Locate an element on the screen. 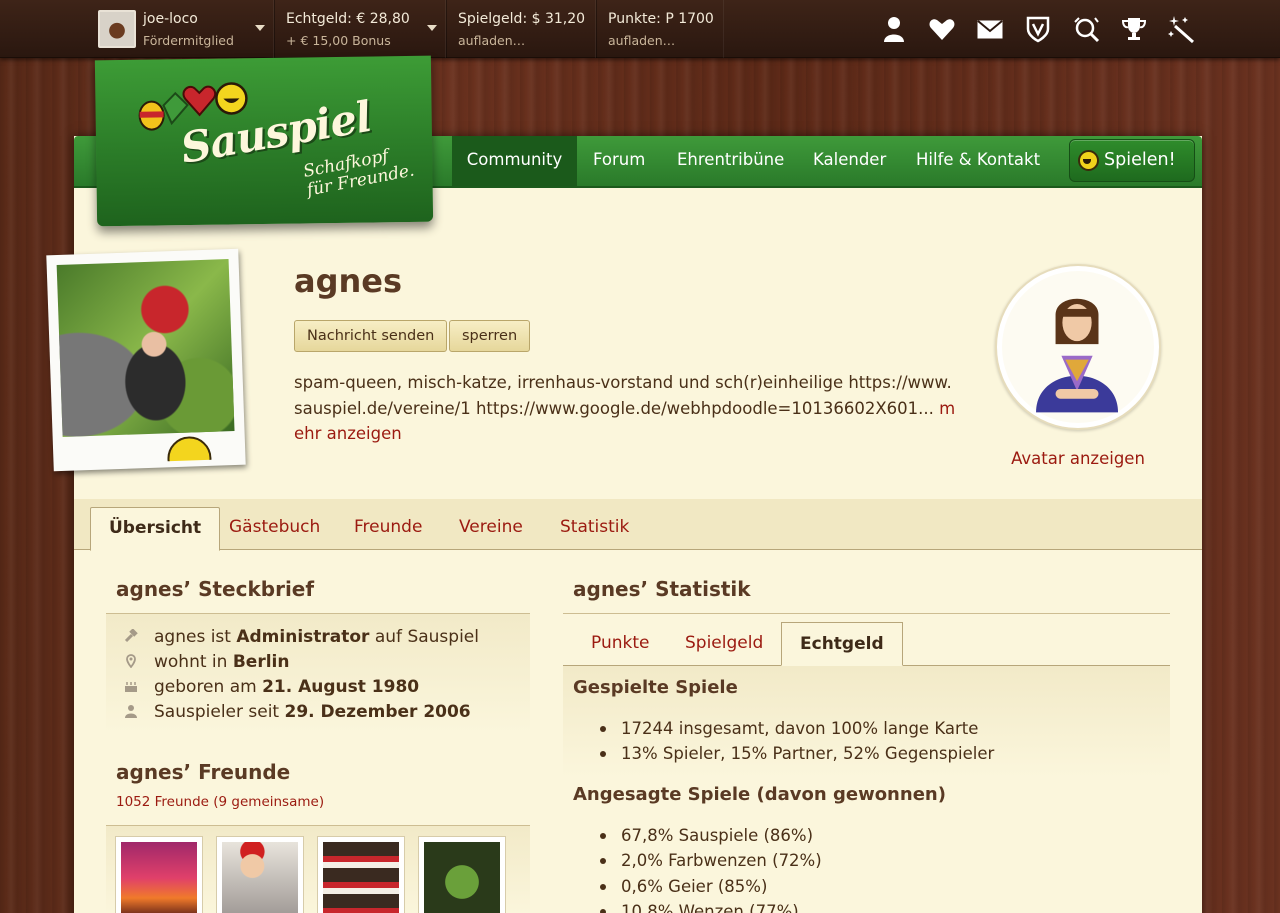  profile-username: agnes is located at coordinates (348, 281).